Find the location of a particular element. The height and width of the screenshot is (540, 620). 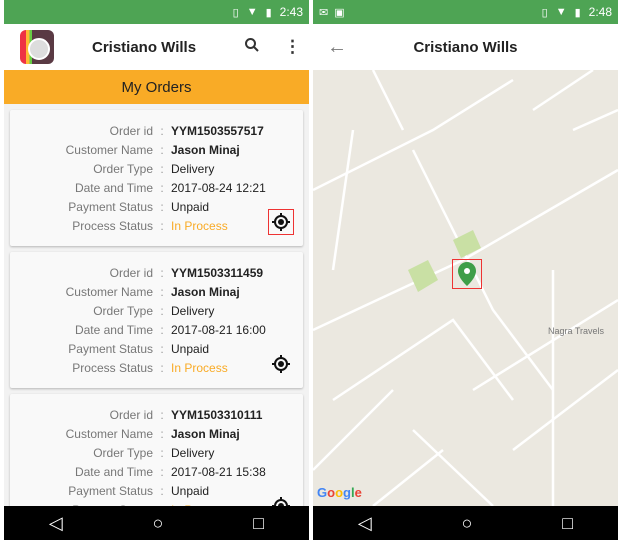

field-value: 2017-08-24 12:21 is located at coordinates (218, 188).